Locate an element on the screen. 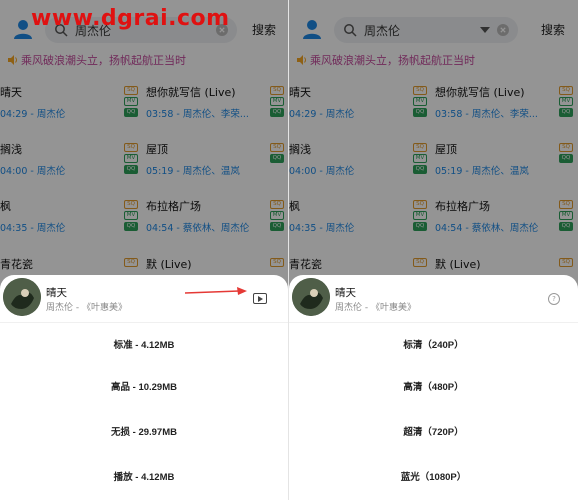  download-option: 高品 - 10.29MB is located at coordinates (144, 388).